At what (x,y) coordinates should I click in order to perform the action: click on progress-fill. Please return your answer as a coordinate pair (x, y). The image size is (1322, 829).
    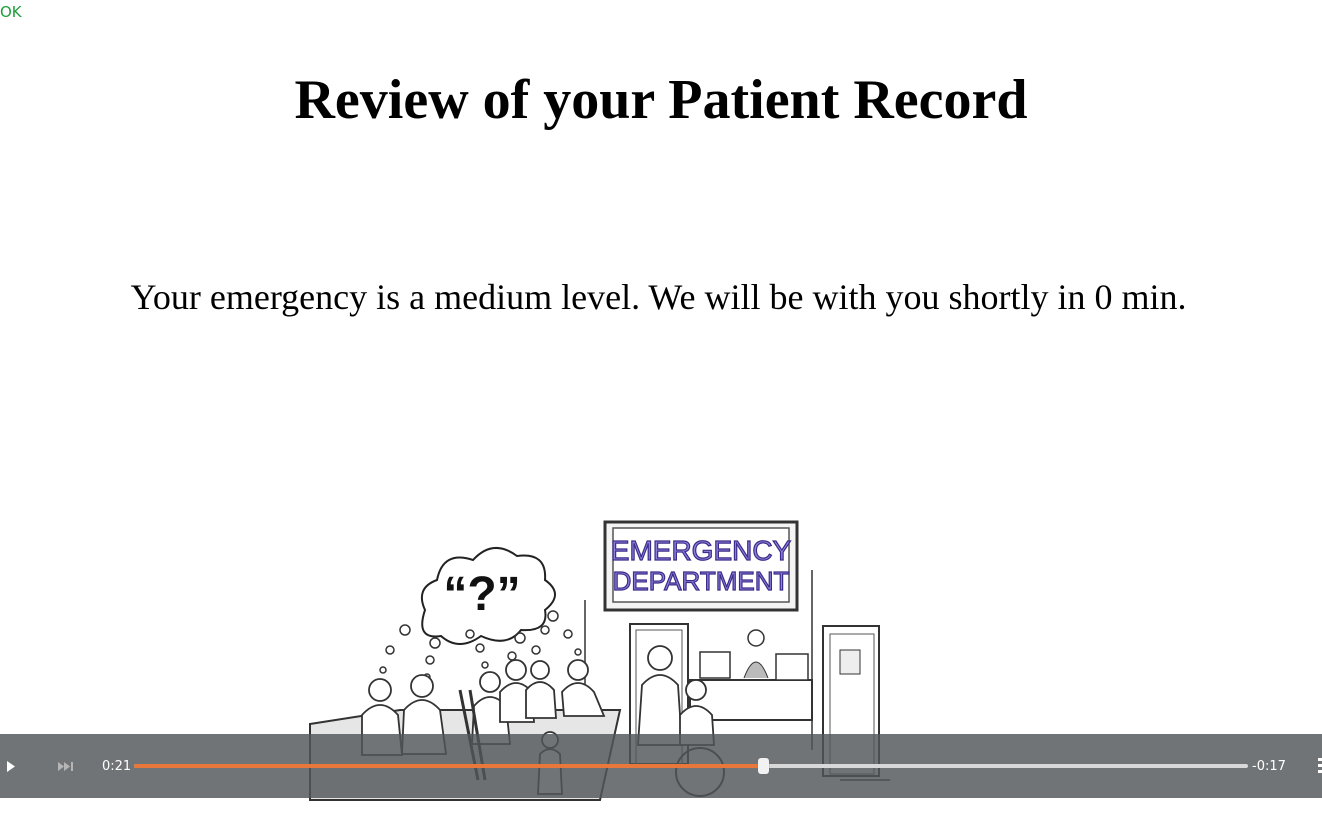
    Looking at the image, I should click on (449, 766).